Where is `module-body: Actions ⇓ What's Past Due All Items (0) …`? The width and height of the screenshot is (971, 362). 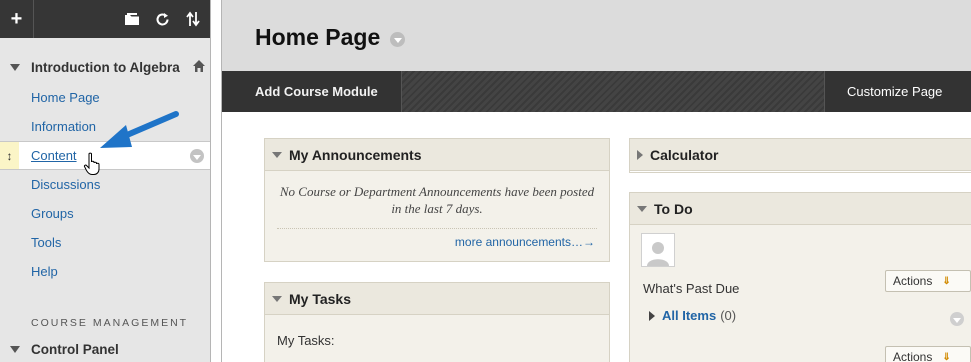
module-body: Actions ⇓ What's Past Due All Items (0) … is located at coordinates (800, 293).